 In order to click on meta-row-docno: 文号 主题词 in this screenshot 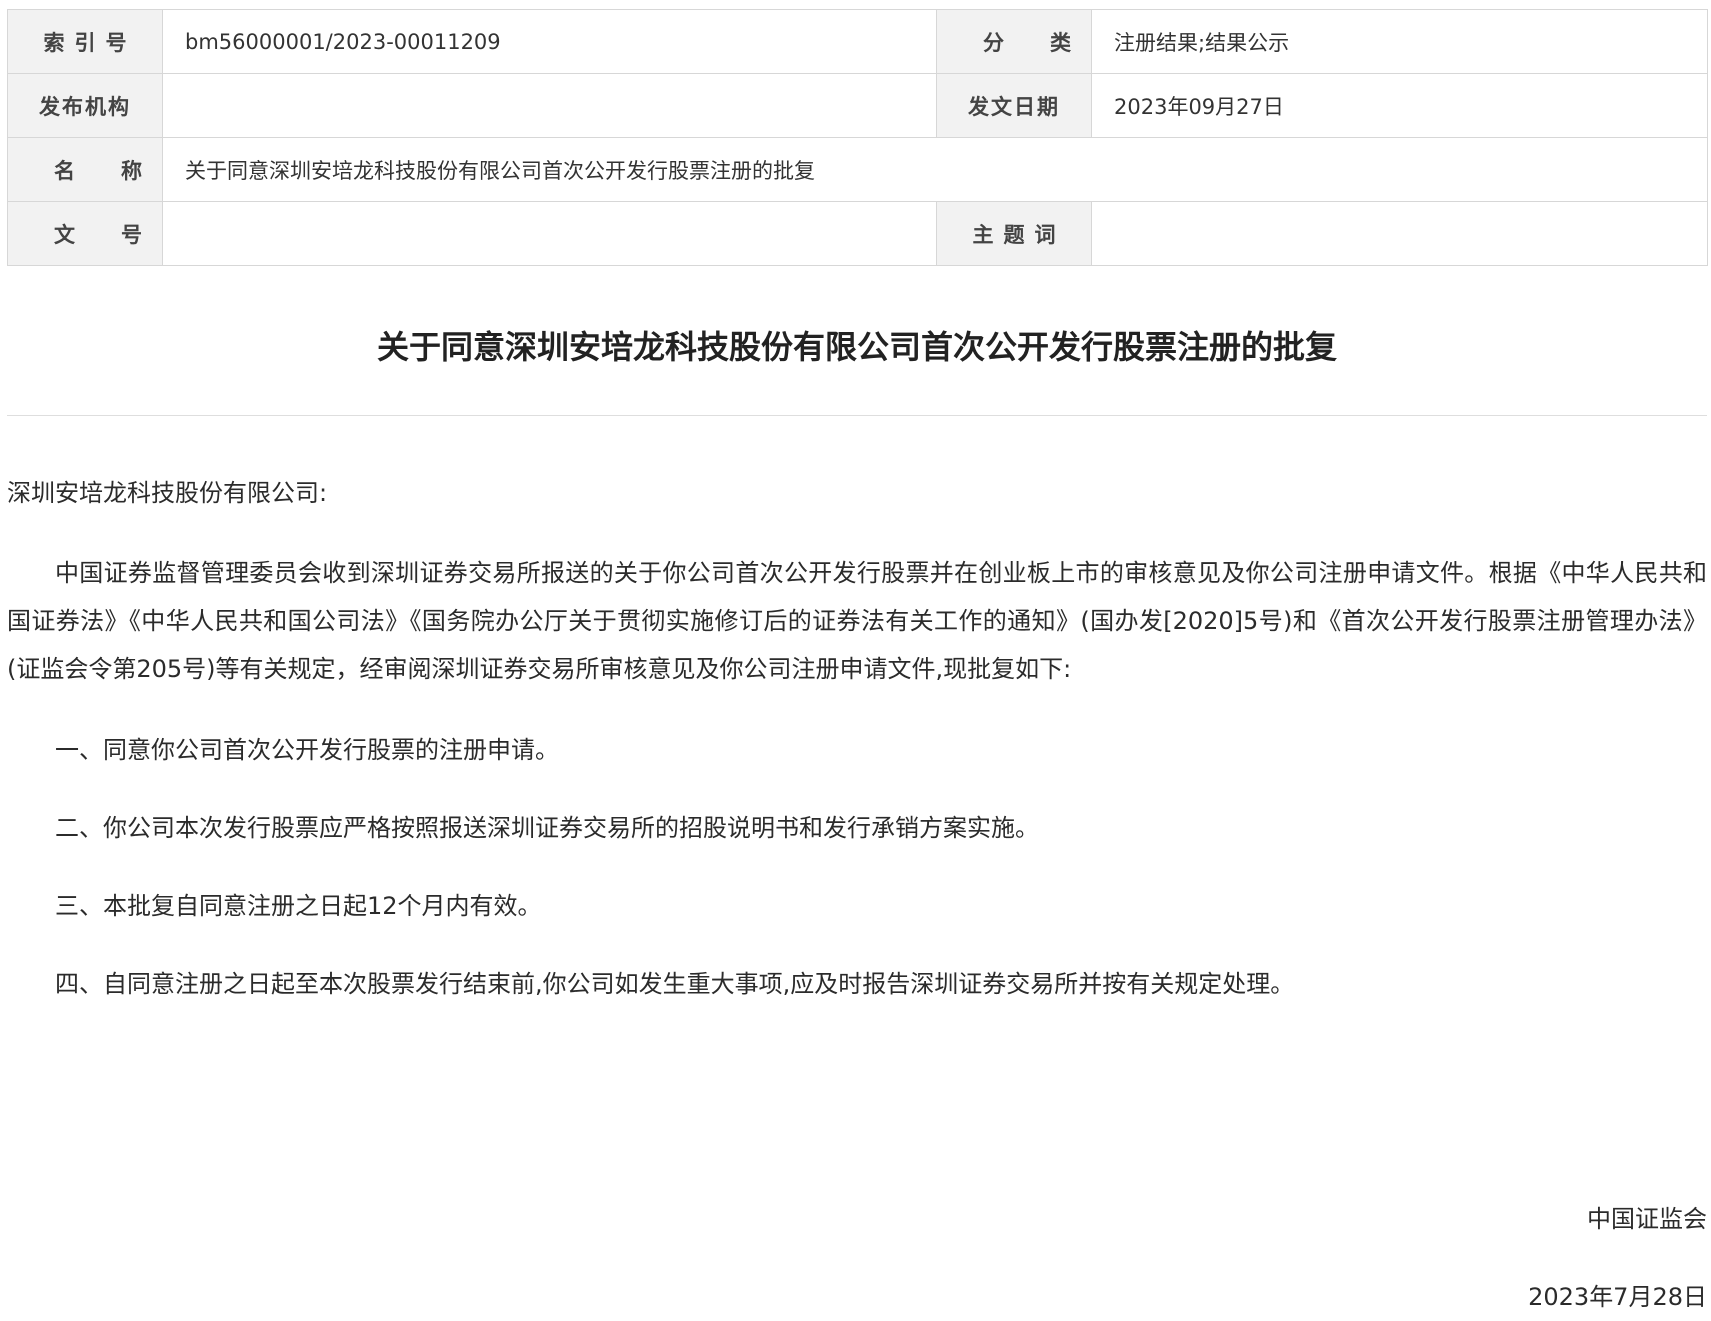, I will do `click(857, 233)`.